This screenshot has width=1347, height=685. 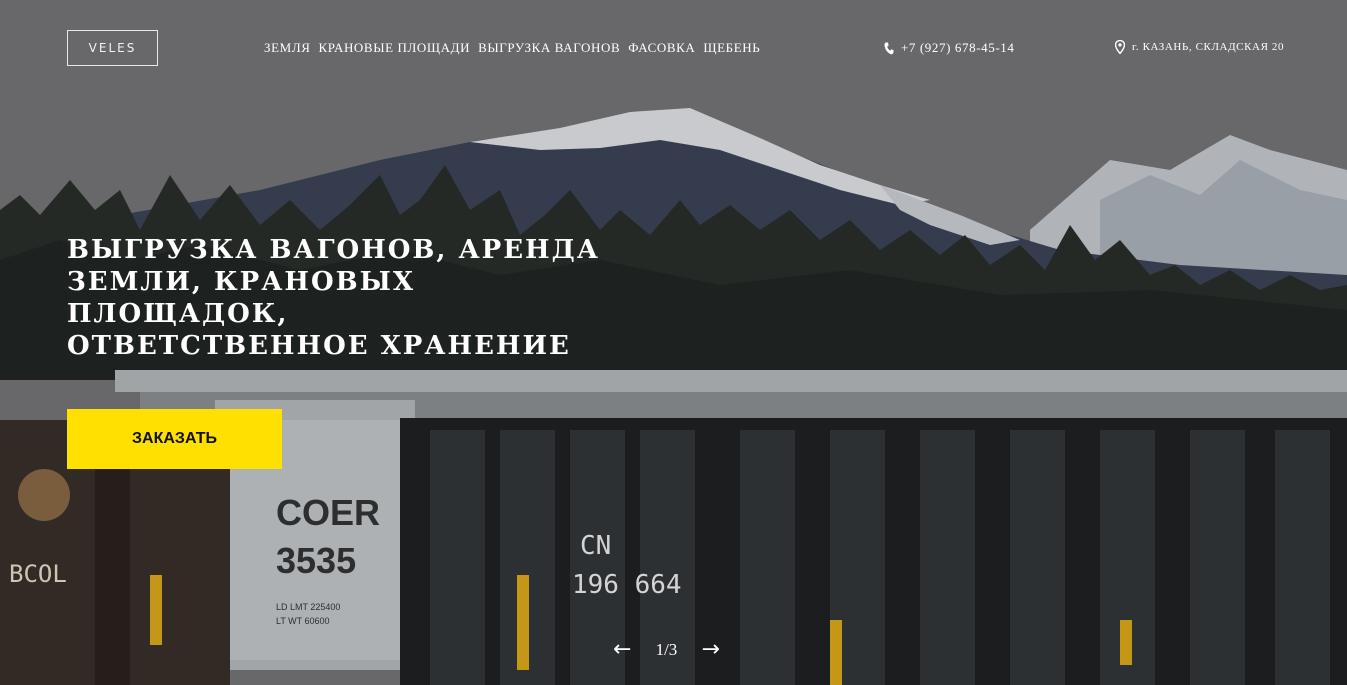 I want to click on slide-counter: 1/3, so click(x=666, y=649).